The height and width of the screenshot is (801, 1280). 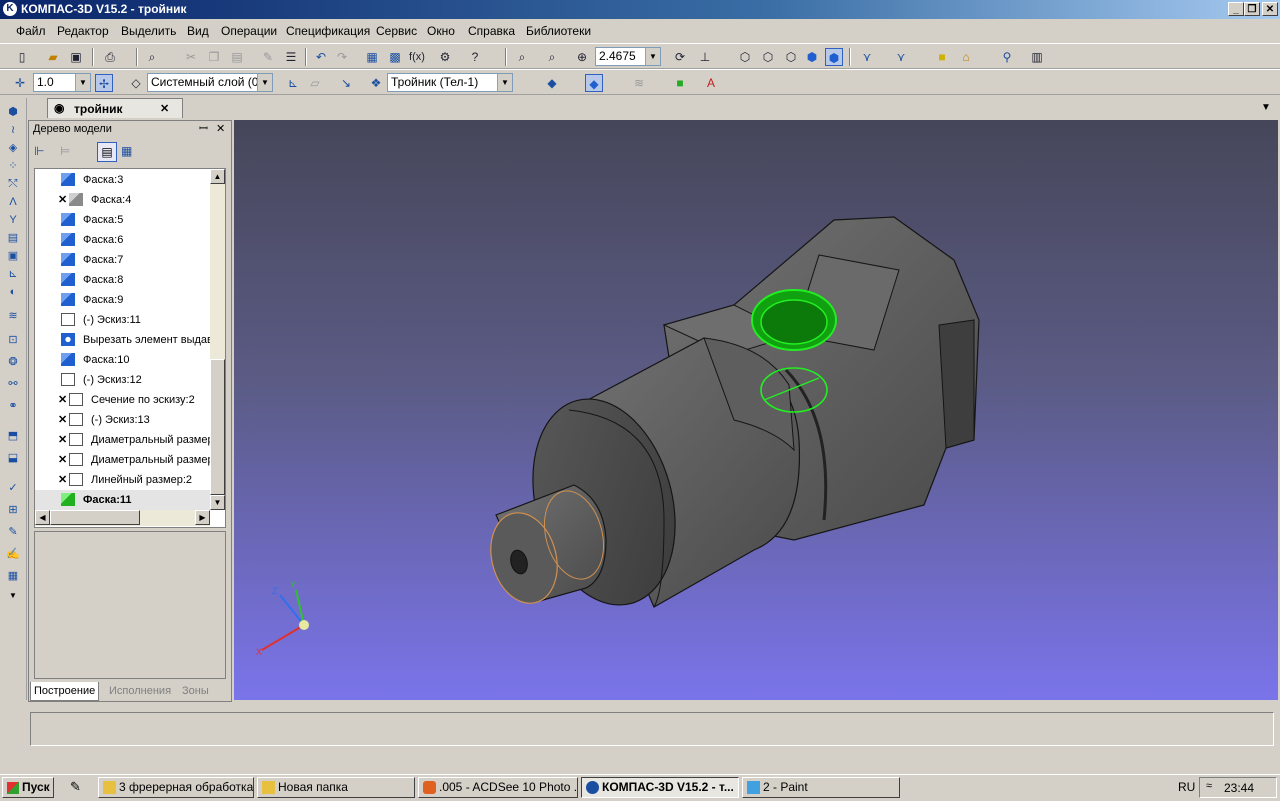 What do you see at coordinates (110, 57) in the screenshot?
I see `print-icon: ⎙` at bounding box center [110, 57].